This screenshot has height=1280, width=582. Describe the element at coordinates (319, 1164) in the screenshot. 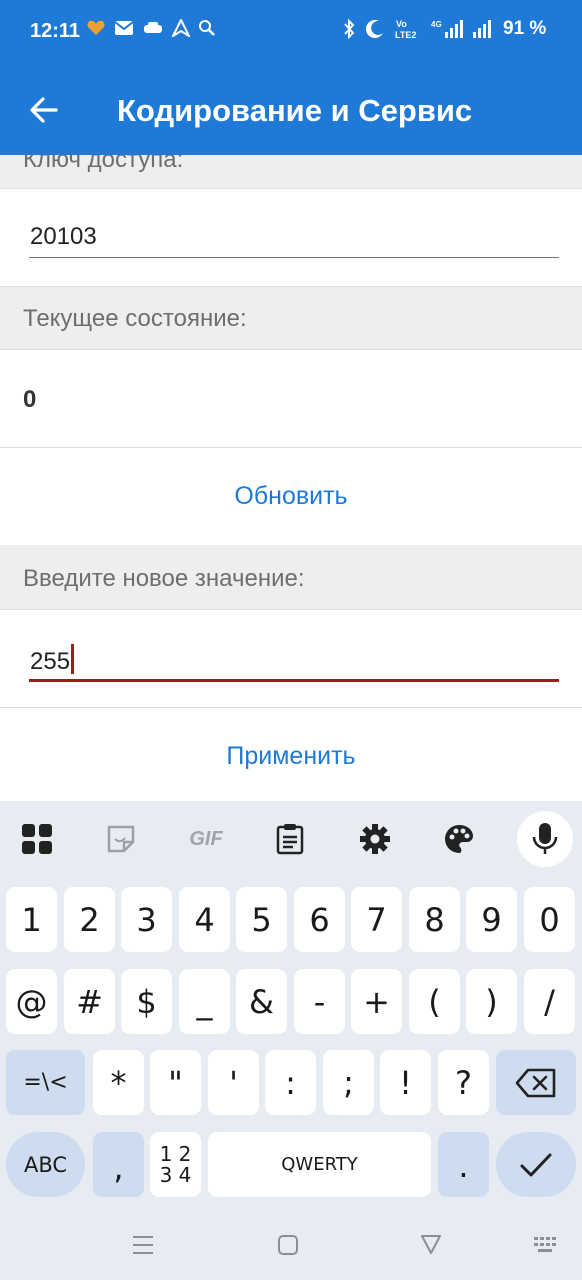

I see `space-key: QWERTY` at that location.